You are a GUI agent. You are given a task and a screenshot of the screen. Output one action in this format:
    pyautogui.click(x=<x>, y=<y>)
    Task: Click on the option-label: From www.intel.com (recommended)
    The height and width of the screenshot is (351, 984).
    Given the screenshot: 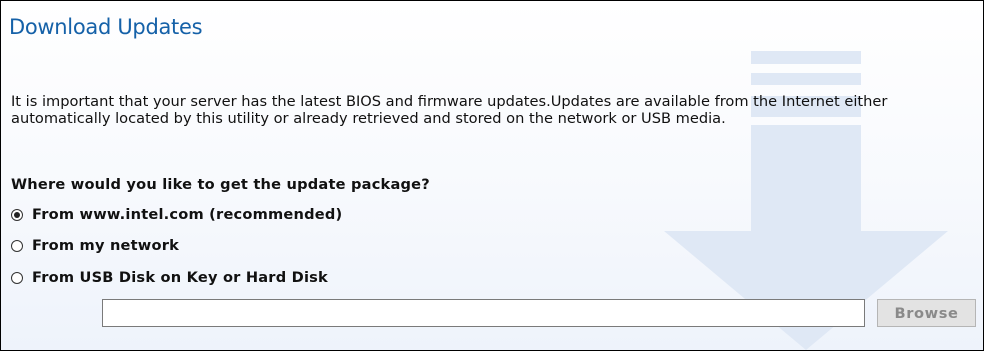 What is the action you would take?
    pyautogui.click(x=187, y=214)
    